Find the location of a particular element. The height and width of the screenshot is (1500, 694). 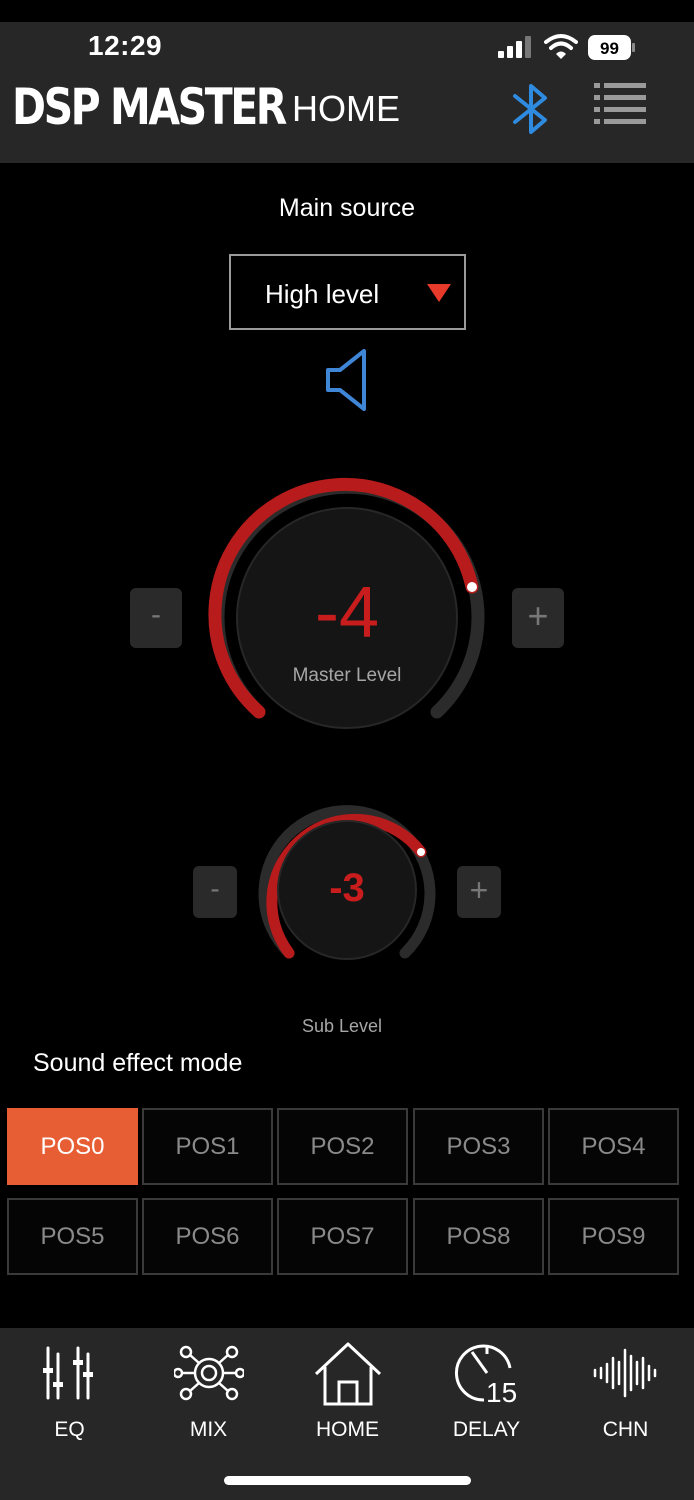

delay-badge: 15 is located at coordinates (501, 1391).